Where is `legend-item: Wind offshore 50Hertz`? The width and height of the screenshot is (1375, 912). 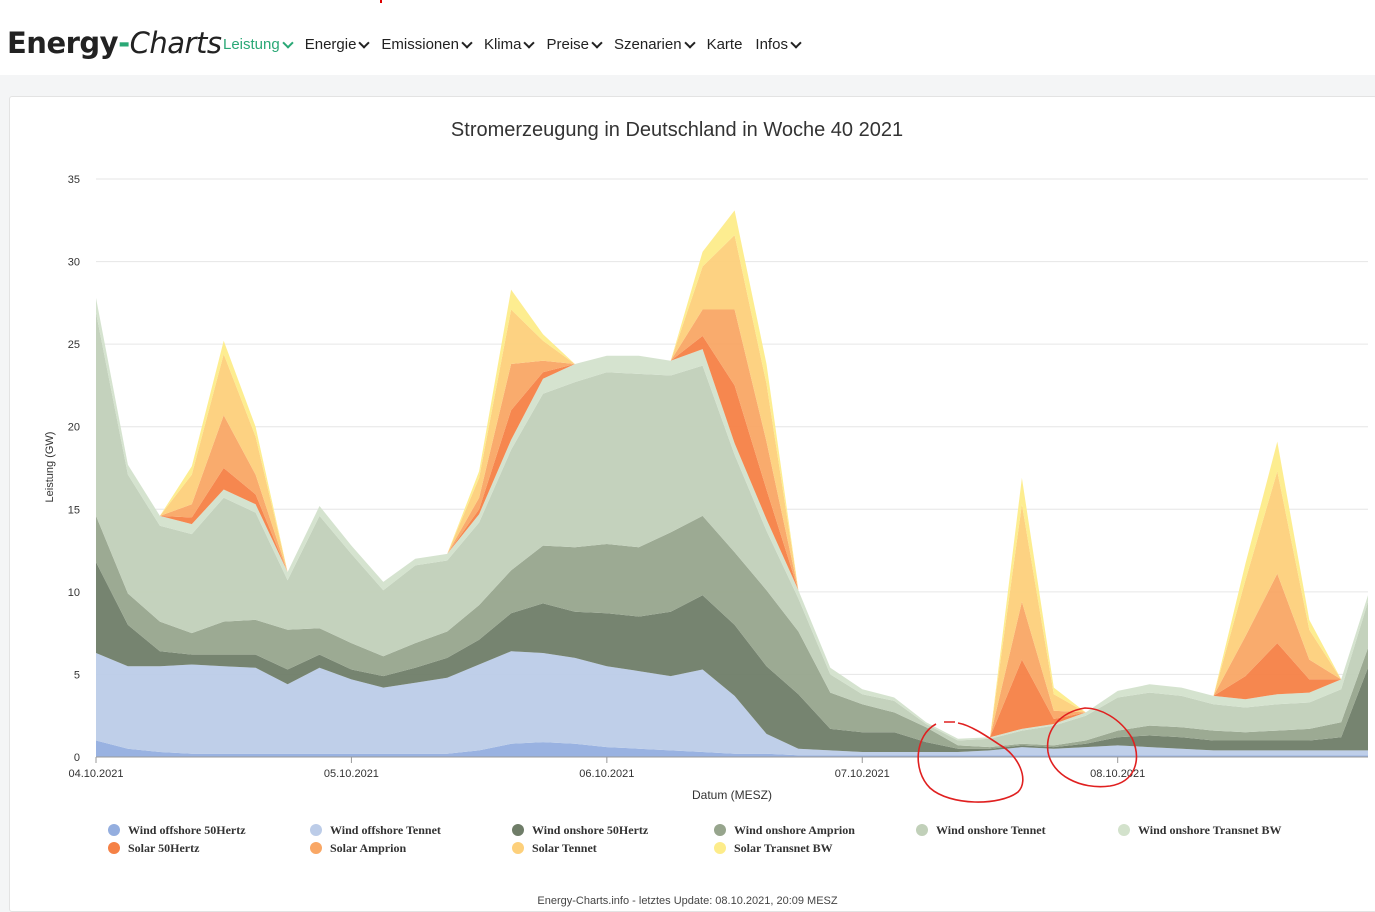 legend-item: Wind offshore 50Hertz is located at coordinates (177, 830).